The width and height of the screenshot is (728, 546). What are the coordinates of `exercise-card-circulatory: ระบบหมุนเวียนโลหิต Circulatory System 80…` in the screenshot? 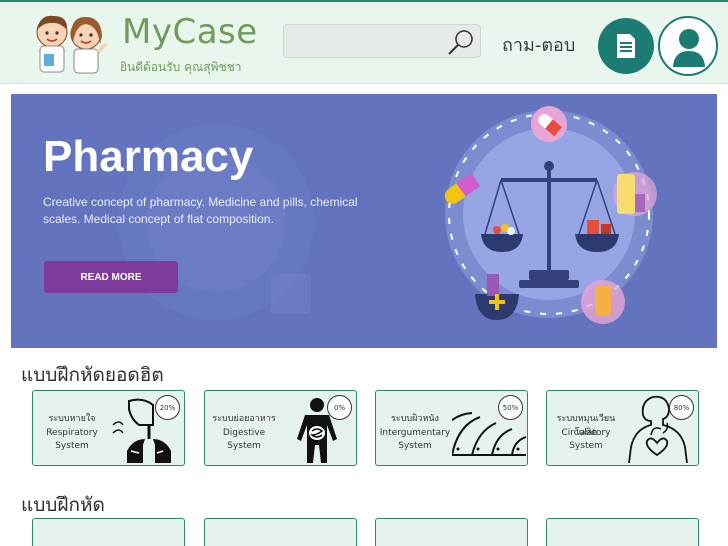 It's located at (622, 428).